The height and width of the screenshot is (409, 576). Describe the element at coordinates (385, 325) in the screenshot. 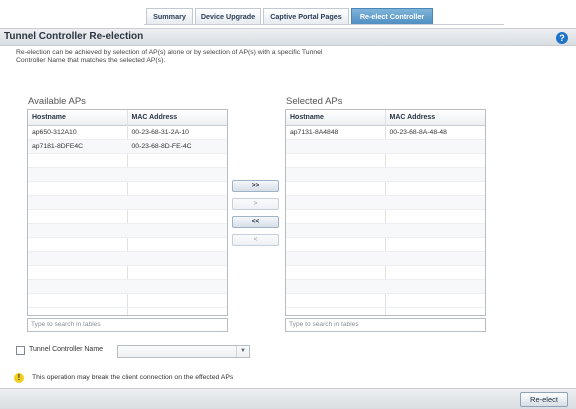

I see `selected-search-input: Type to search in tables` at that location.